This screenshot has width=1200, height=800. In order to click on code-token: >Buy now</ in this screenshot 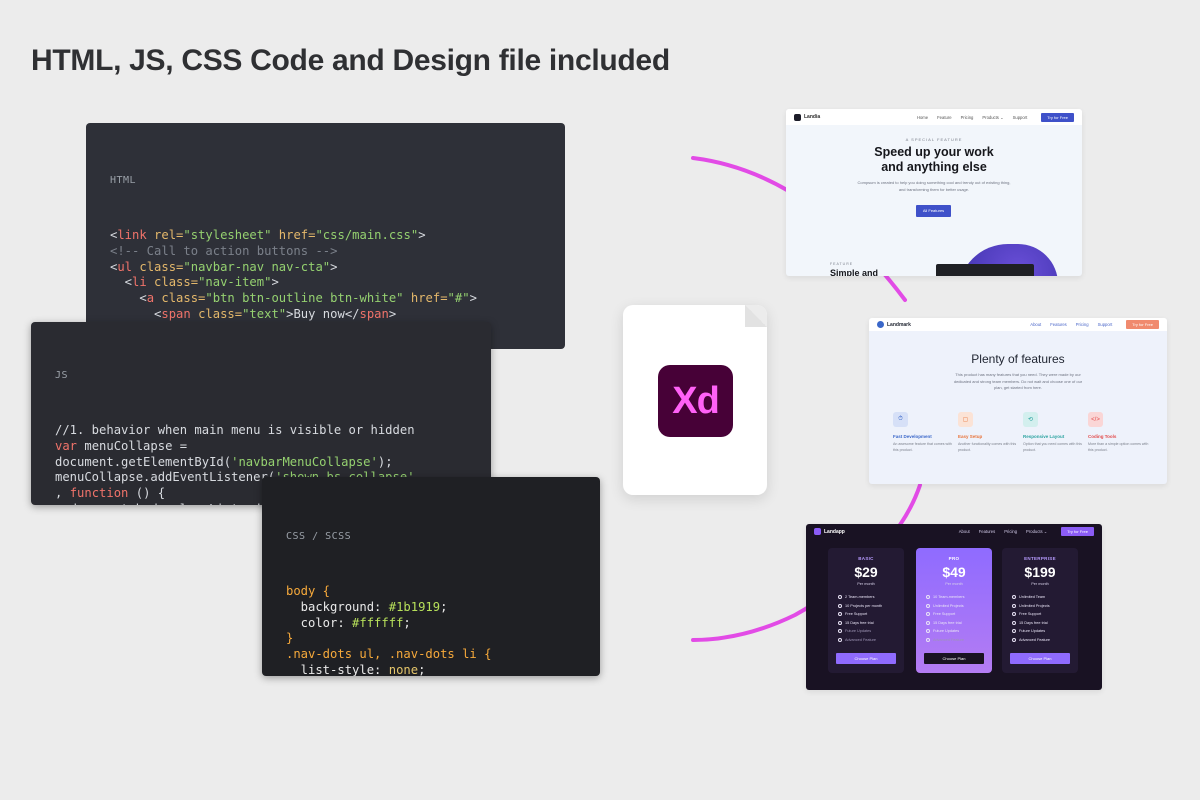, I will do `click(323, 313)`.